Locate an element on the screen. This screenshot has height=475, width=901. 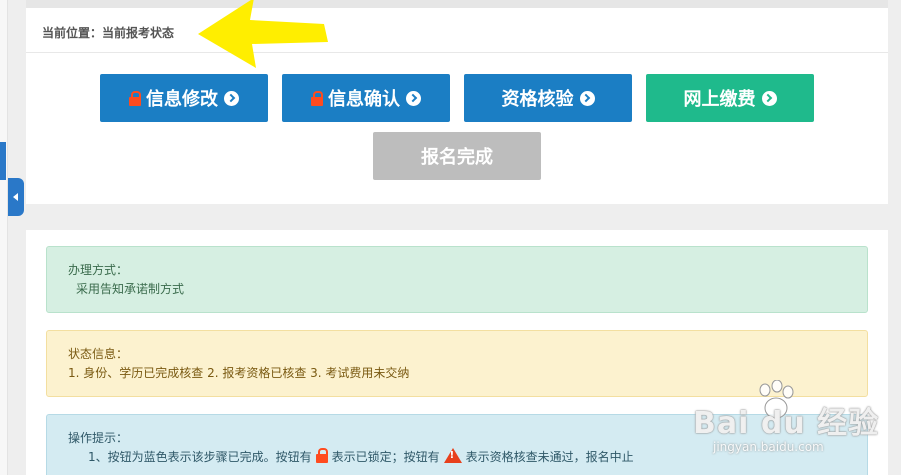
alert-title: 状态信息： is located at coordinates (98, 354).